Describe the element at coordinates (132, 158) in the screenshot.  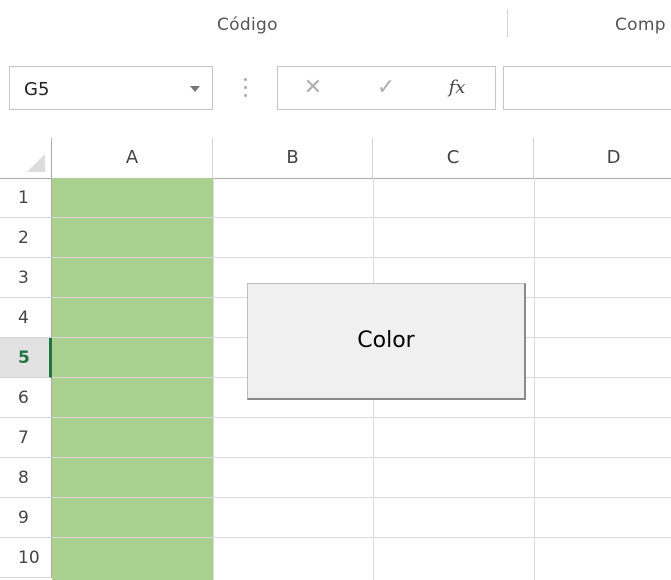
I see `column-header-a: A` at that location.